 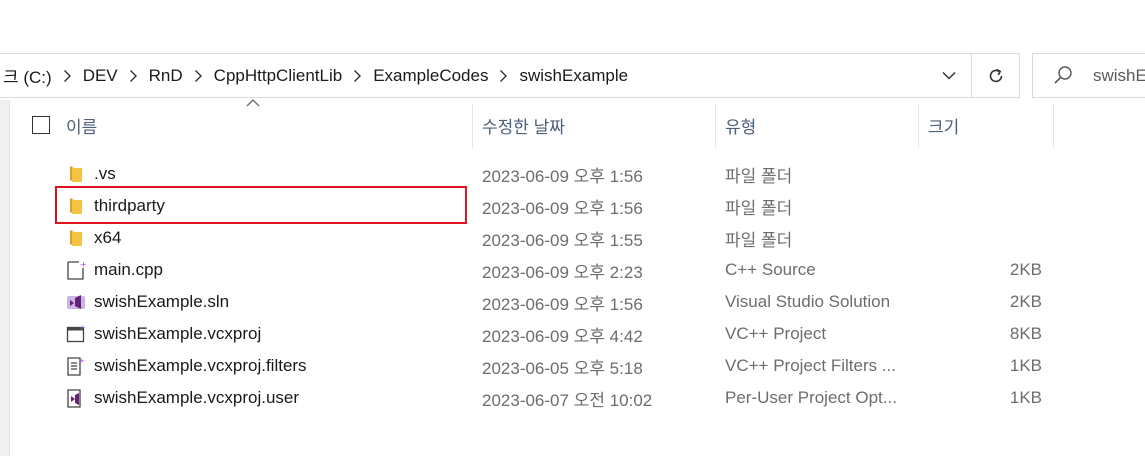 What do you see at coordinates (76, 238) in the screenshot?
I see `folder-icon` at bounding box center [76, 238].